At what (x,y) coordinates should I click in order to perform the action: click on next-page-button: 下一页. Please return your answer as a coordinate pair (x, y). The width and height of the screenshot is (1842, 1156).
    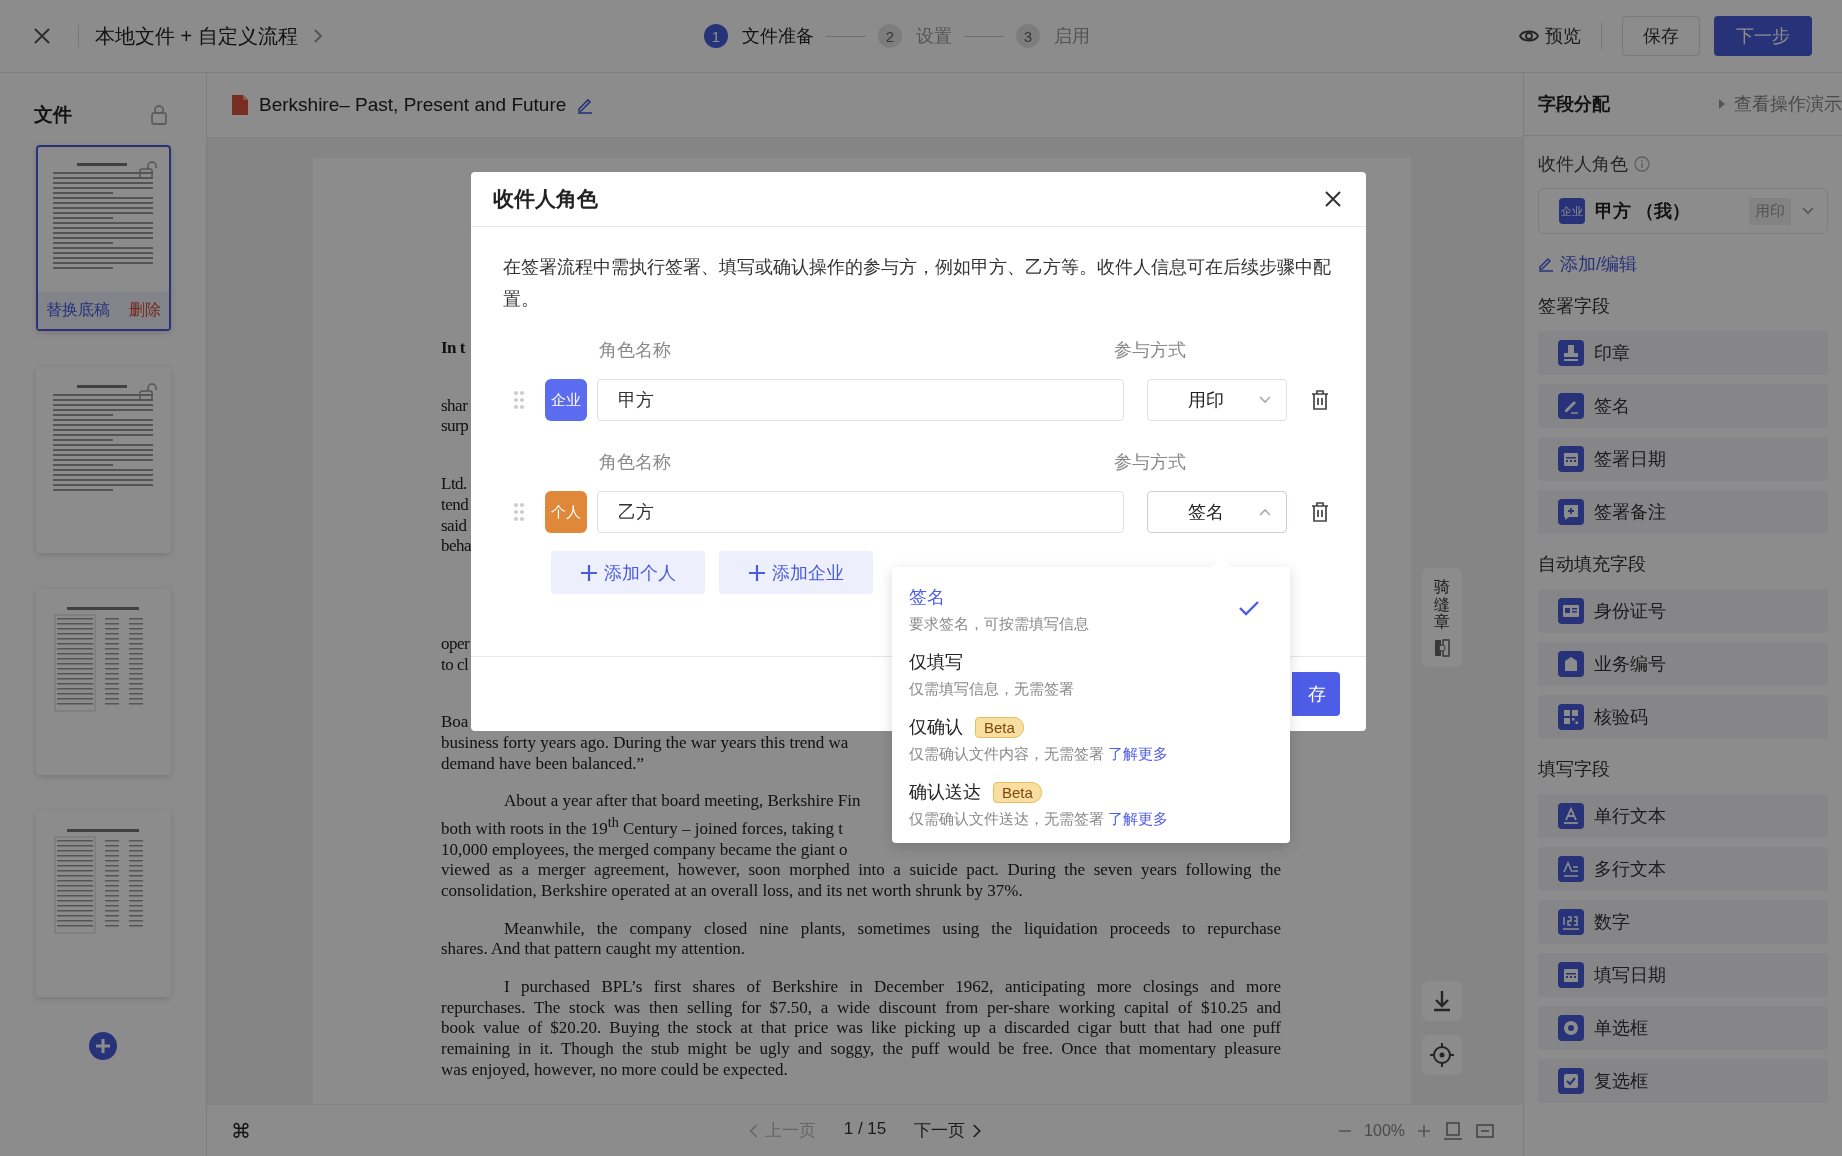
    Looking at the image, I should click on (948, 1130).